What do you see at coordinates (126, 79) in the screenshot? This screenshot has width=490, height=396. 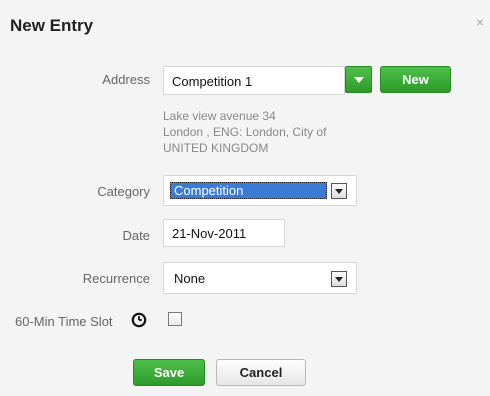 I see `address-label: Address` at bounding box center [126, 79].